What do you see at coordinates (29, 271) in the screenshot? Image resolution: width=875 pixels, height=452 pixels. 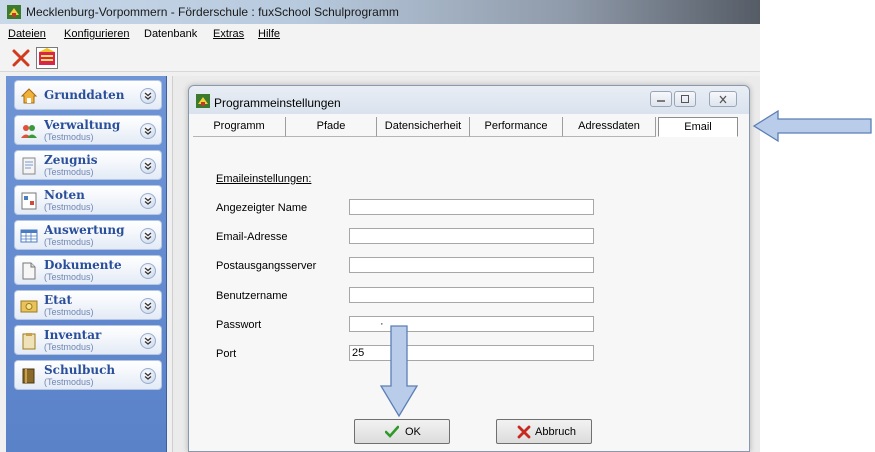 I see `document-icon` at bounding box center [29, 271].